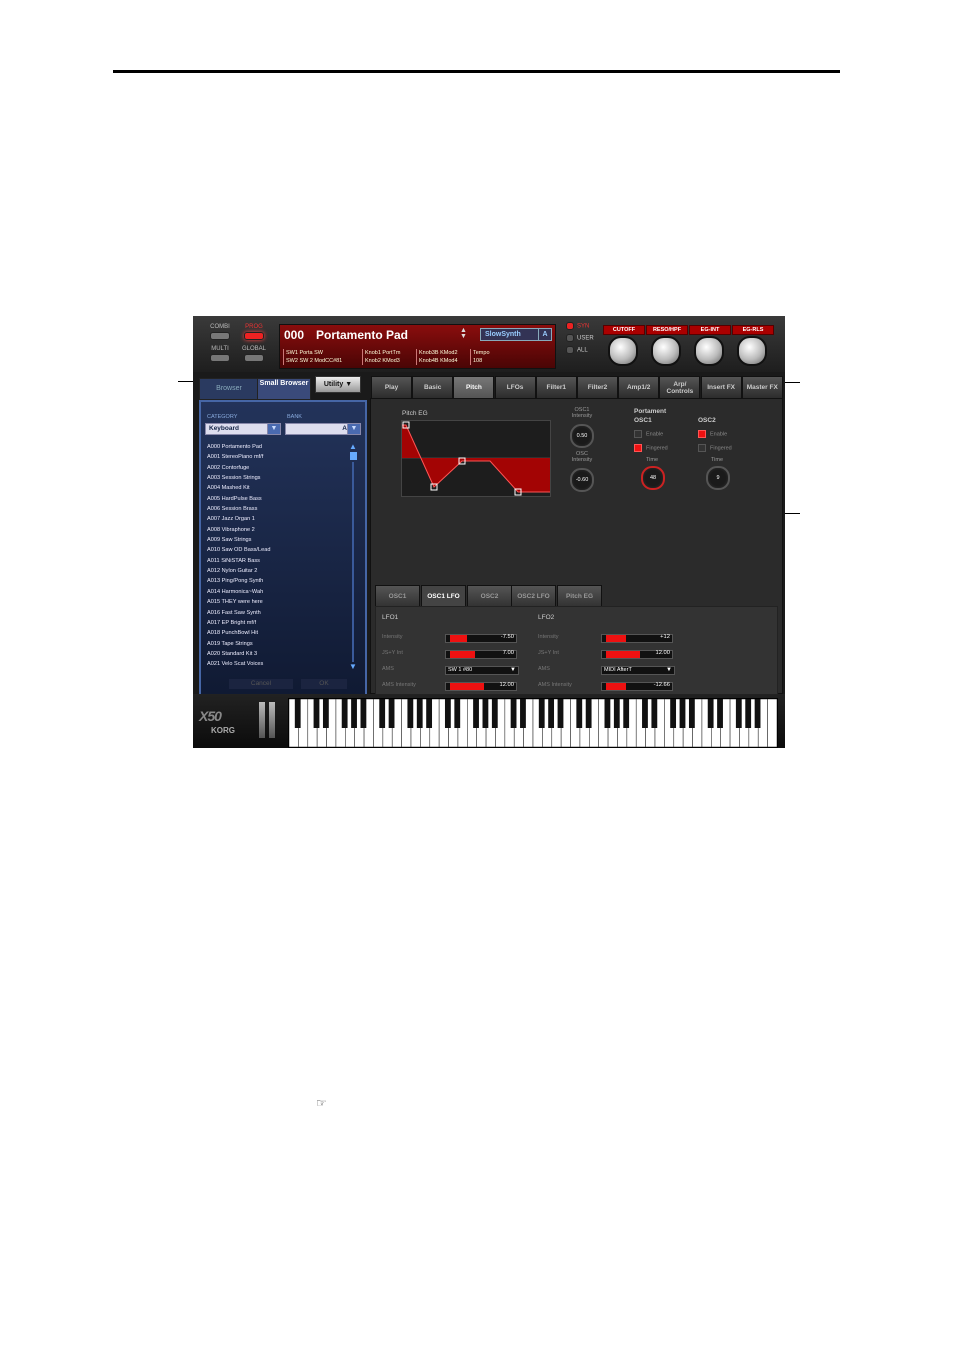  I want to click on subtab-osc2: OSC2, so click(489, 596).